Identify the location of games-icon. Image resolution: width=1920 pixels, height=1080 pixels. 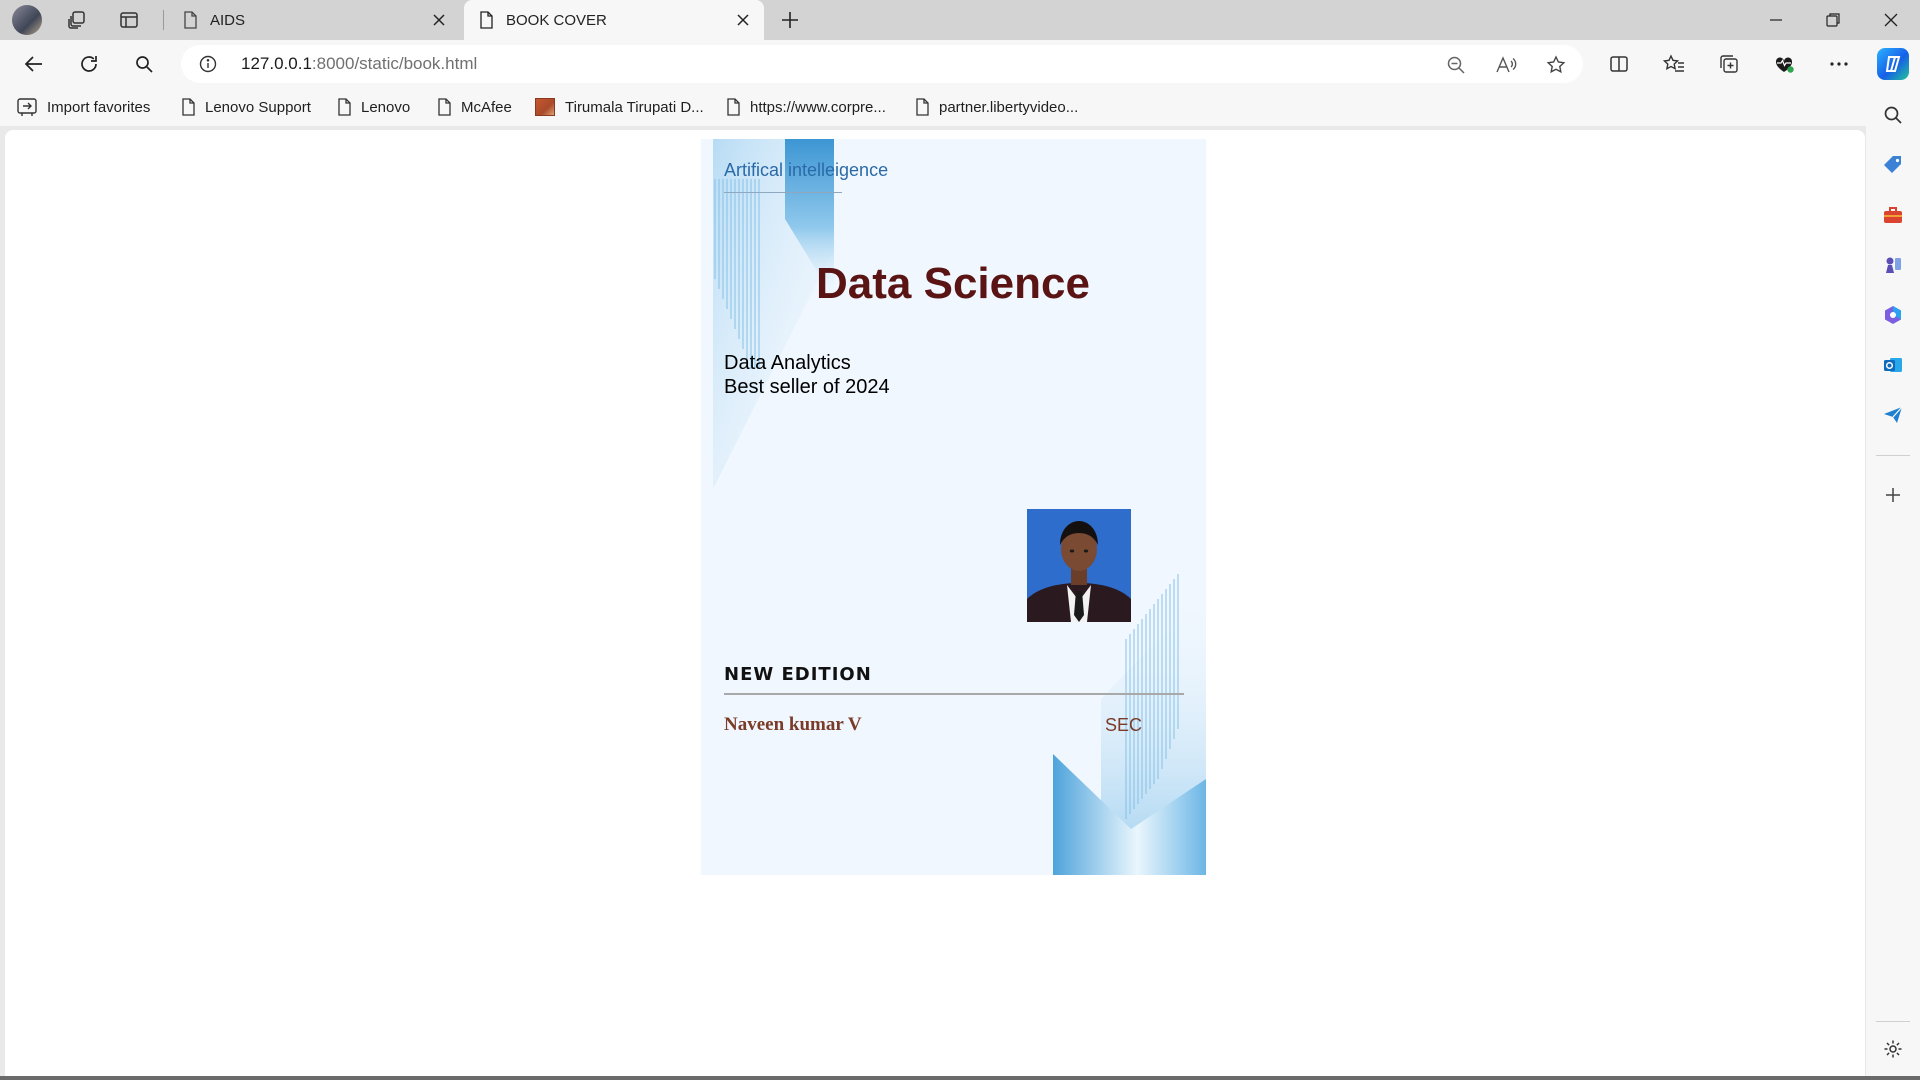
(1893, 265).